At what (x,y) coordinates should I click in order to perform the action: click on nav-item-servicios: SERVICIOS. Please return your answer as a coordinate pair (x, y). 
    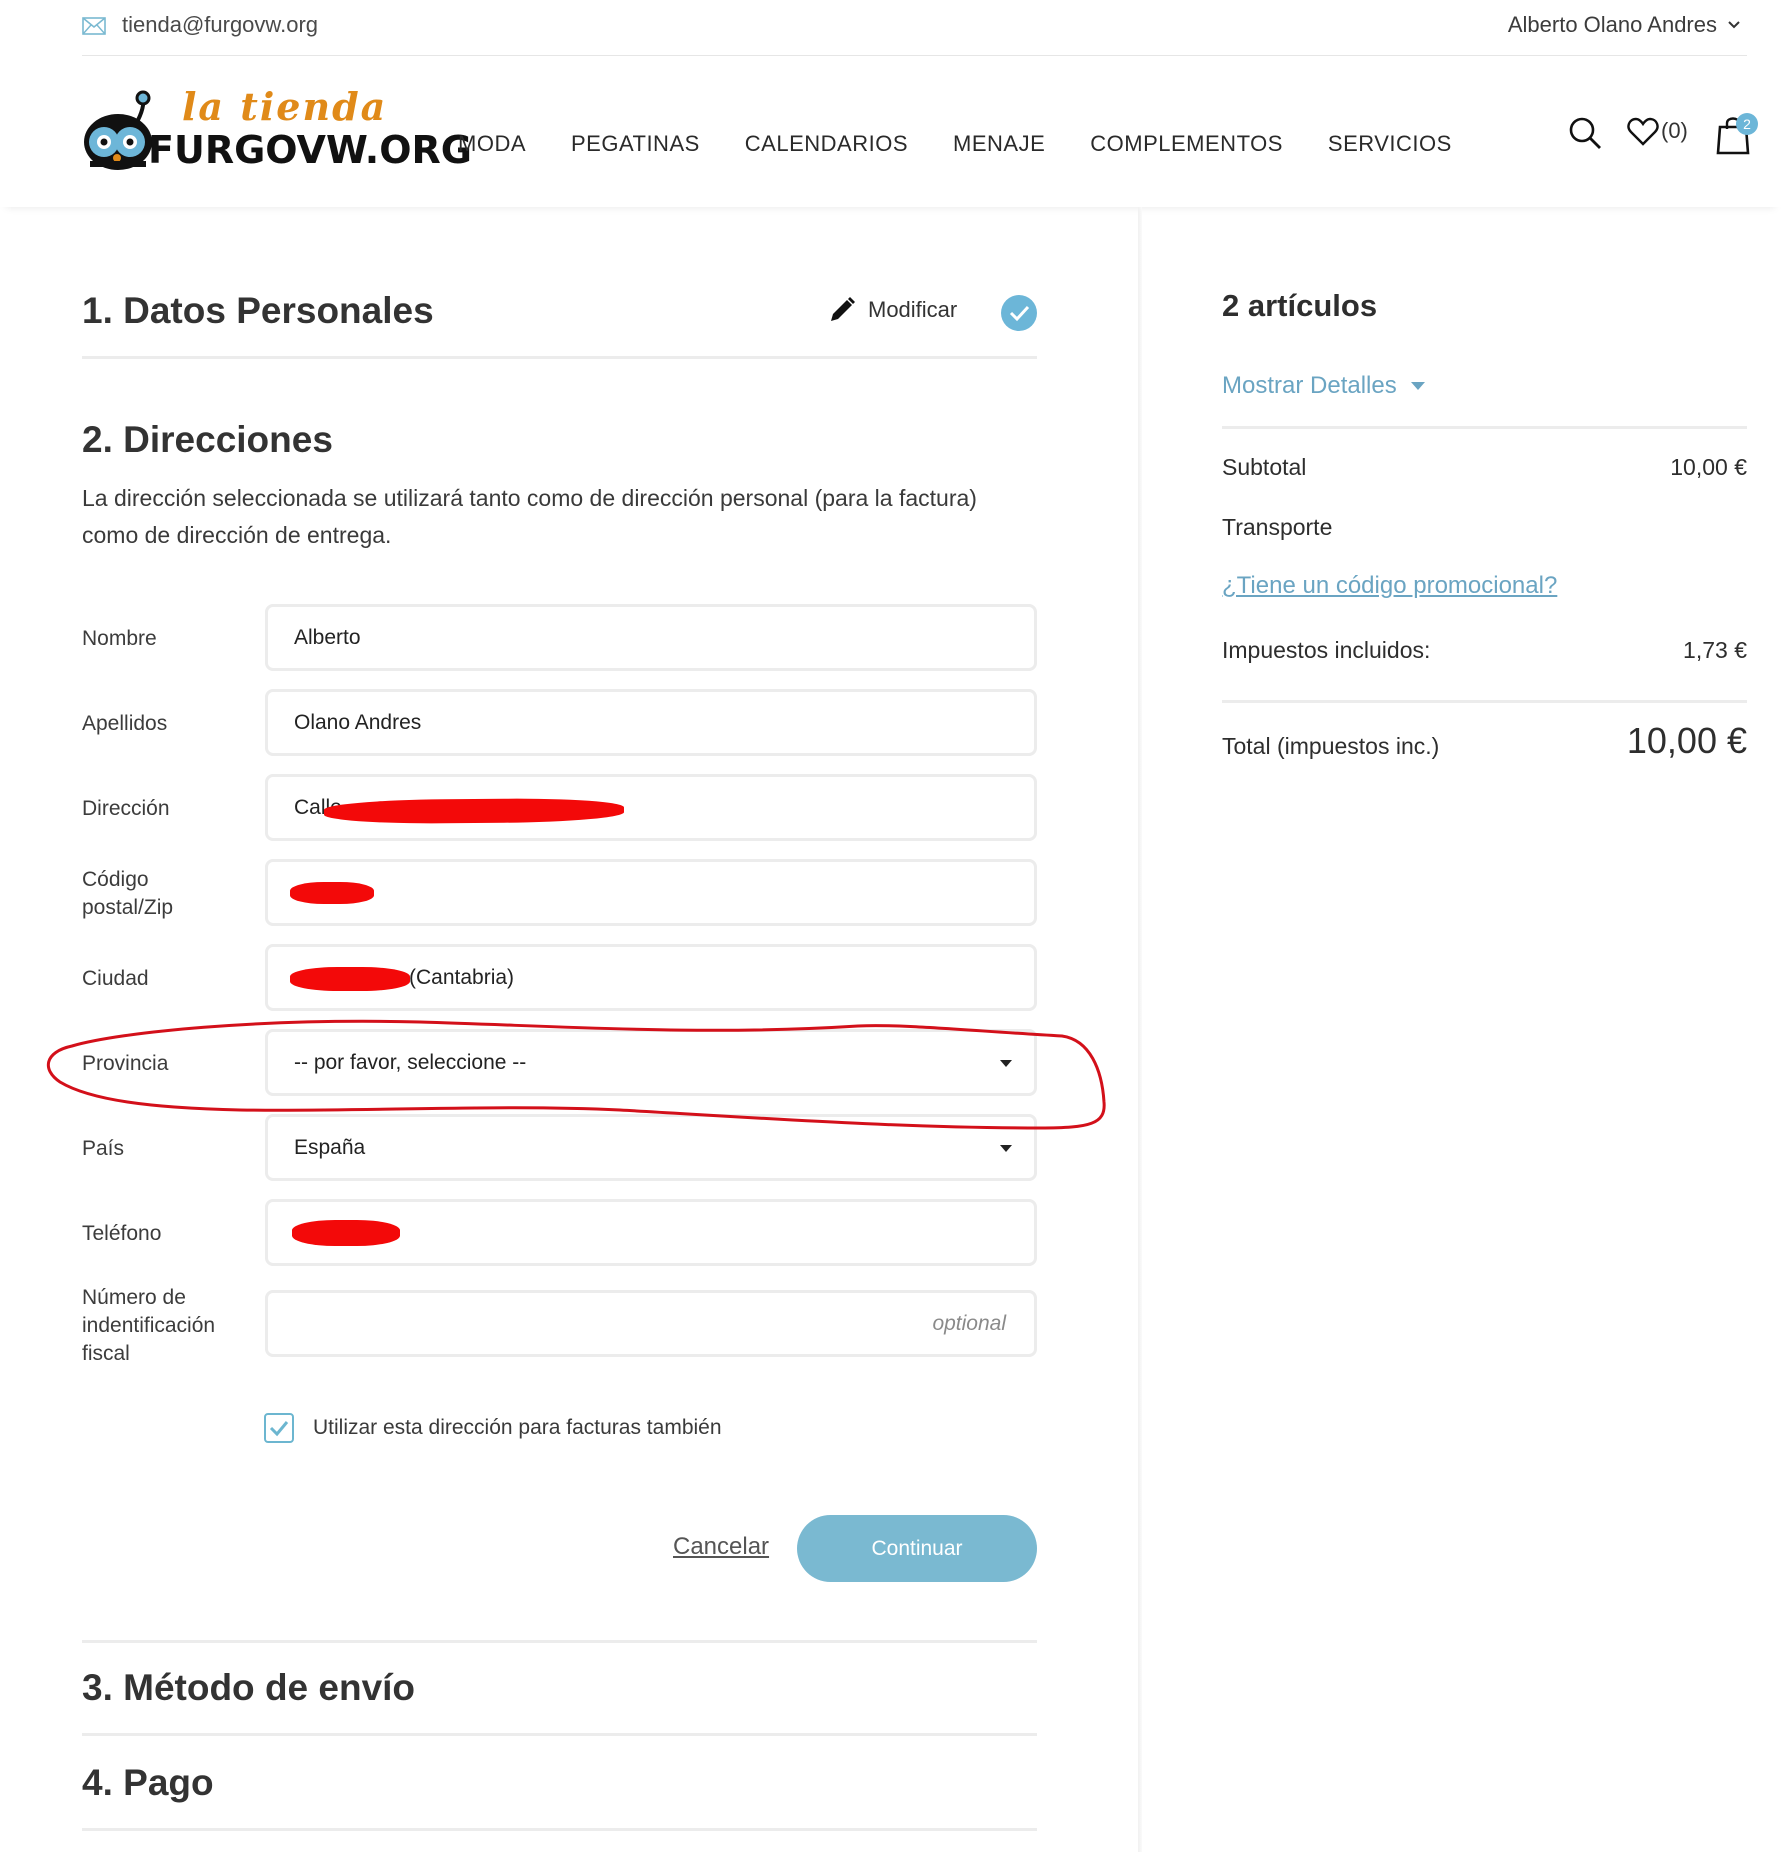
    Looking at the image, I should click on (1390, 144).